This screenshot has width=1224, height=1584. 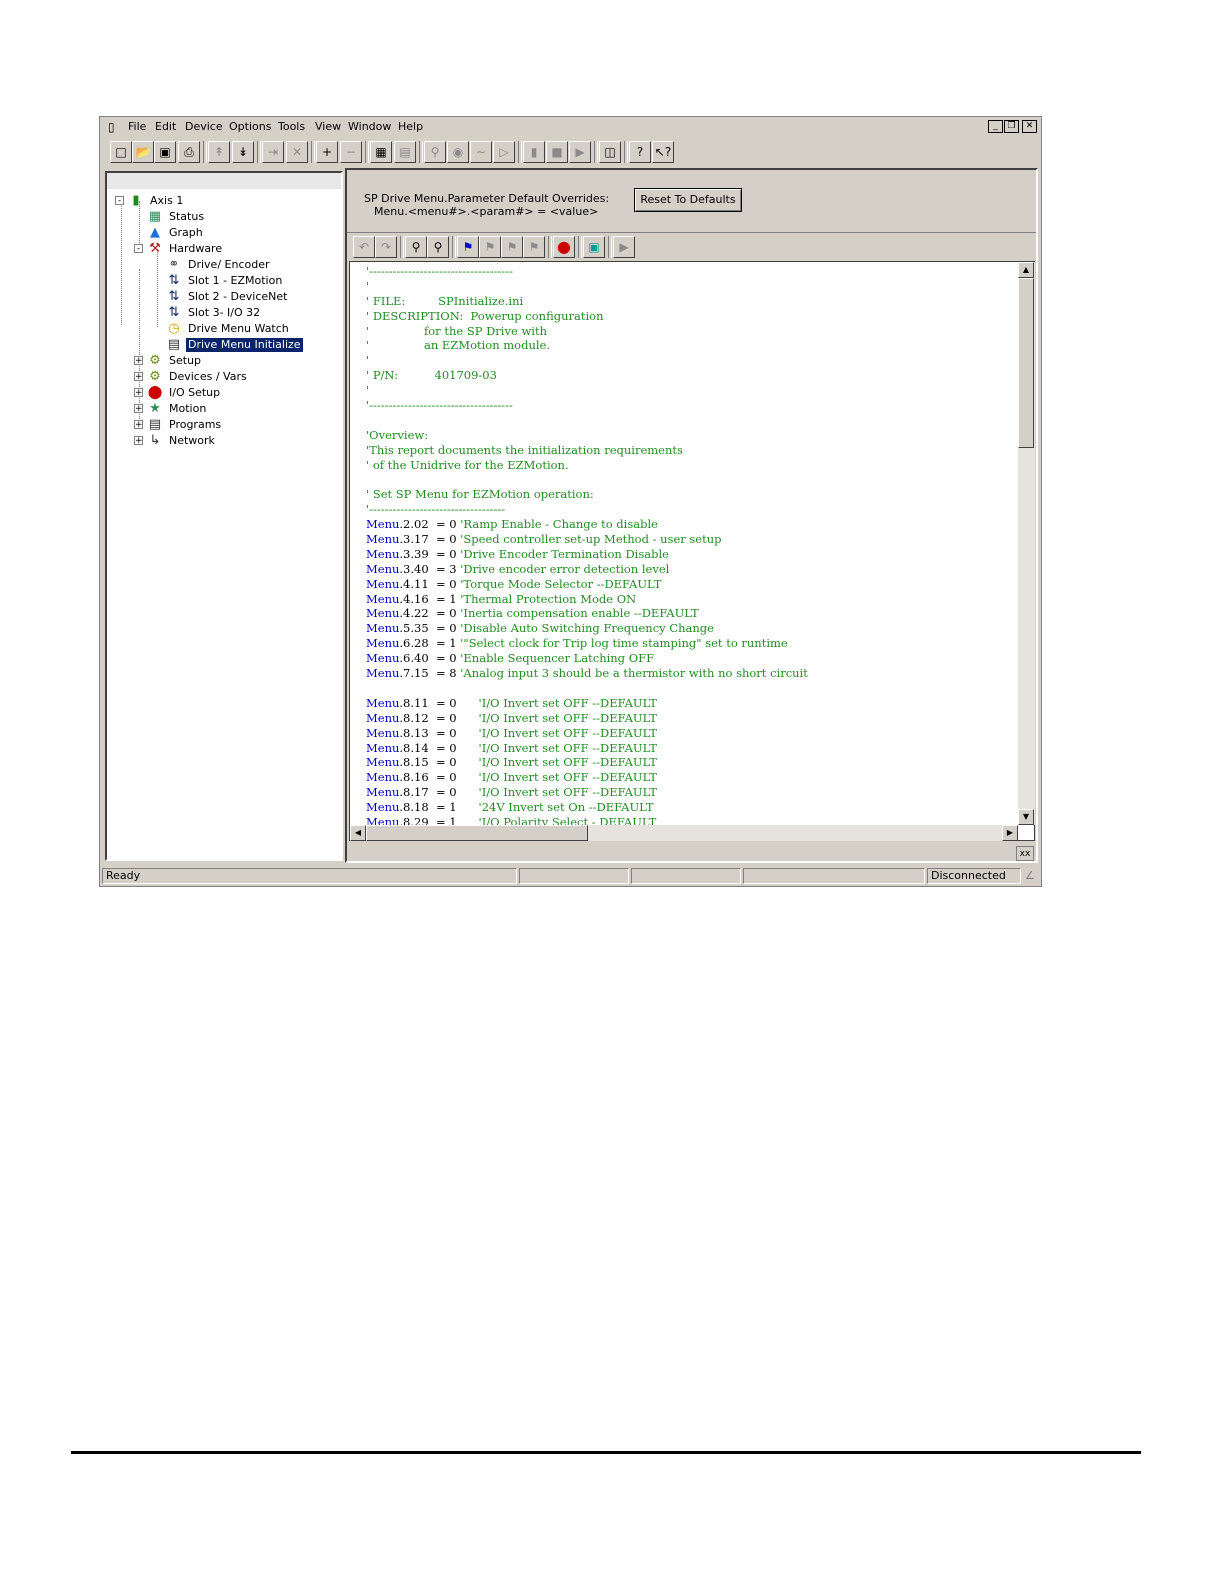 I want to click on code-line: ', so click(x=368, y=360).